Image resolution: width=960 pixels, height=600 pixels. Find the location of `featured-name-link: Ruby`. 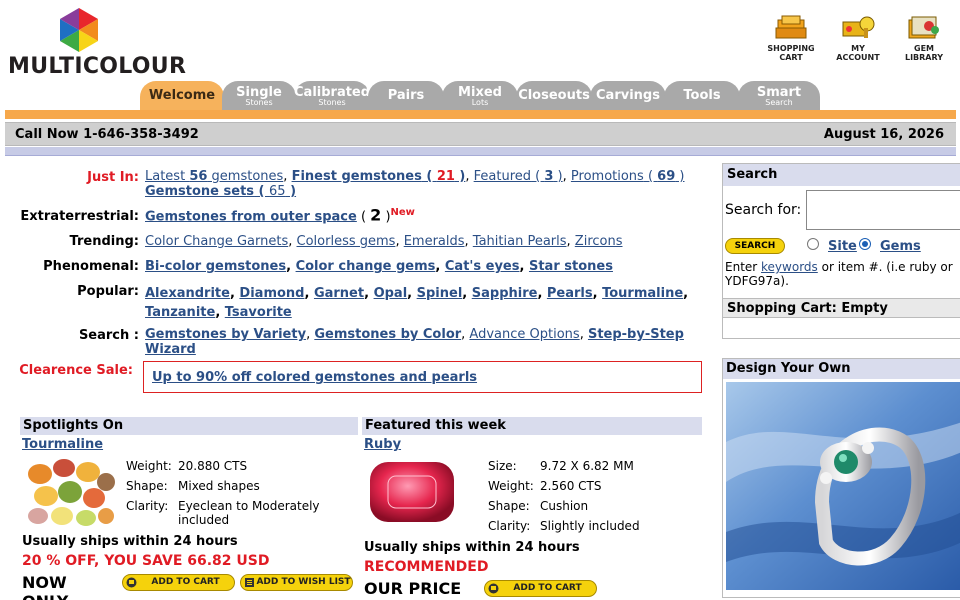

featured-name-link: Ruby is located at coordinates (382, 444).